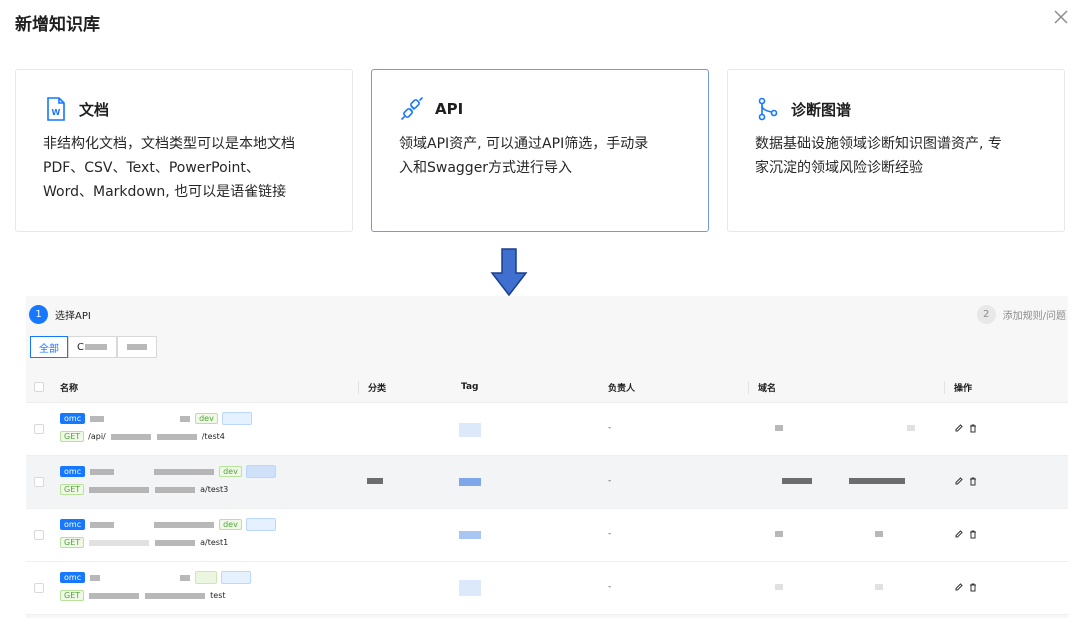  Describe the element at coordinates (821, 109) in the screenshot. I see `card-title: 诊断图谱` at that location.